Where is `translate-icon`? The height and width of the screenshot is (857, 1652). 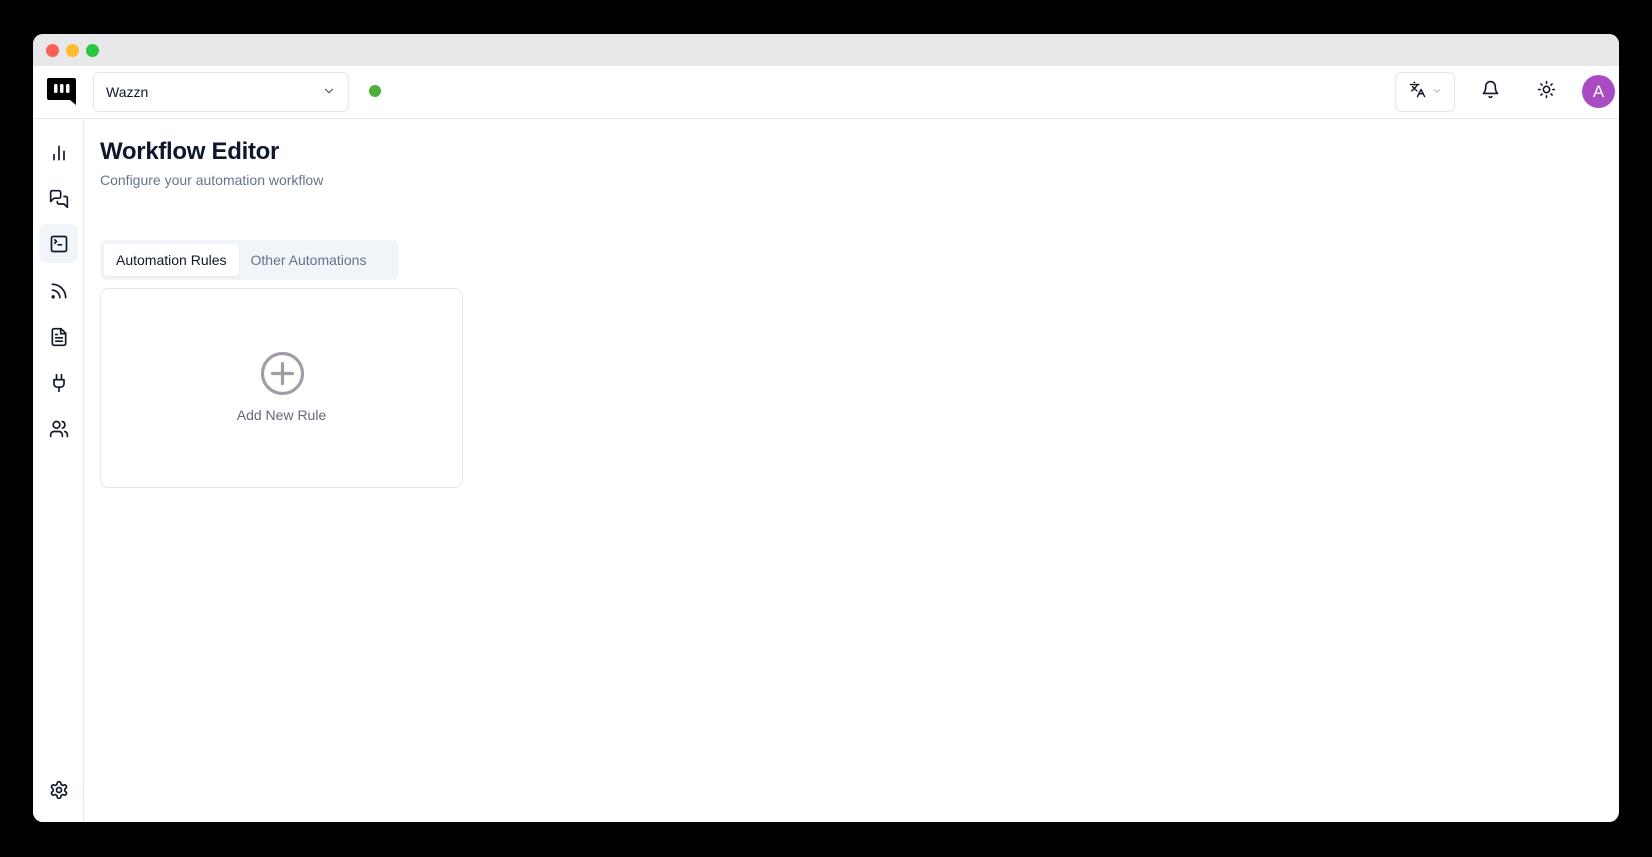 translate-icon is located at coordinates (1417, 92).